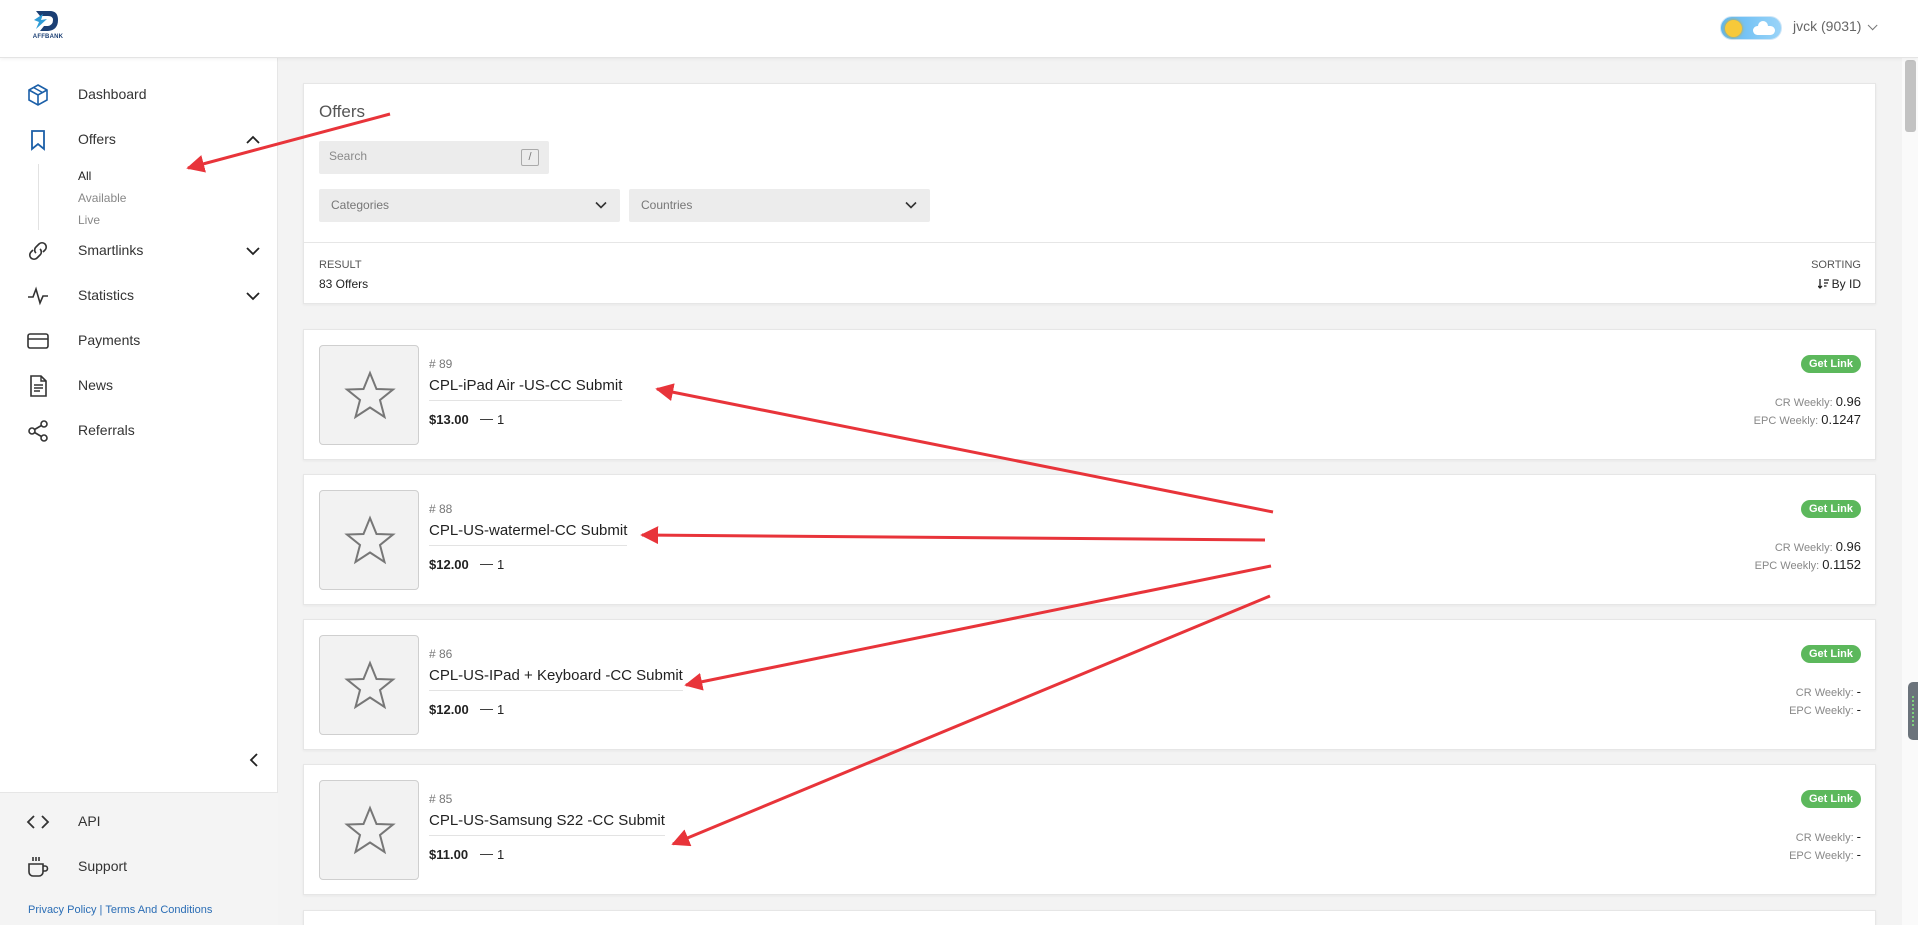 This screenshot has height=925, width=1918. What do you see at coordinates (38, 867) in the screenshot?
I see `coffee-icon` at bounding box center [38, 867].